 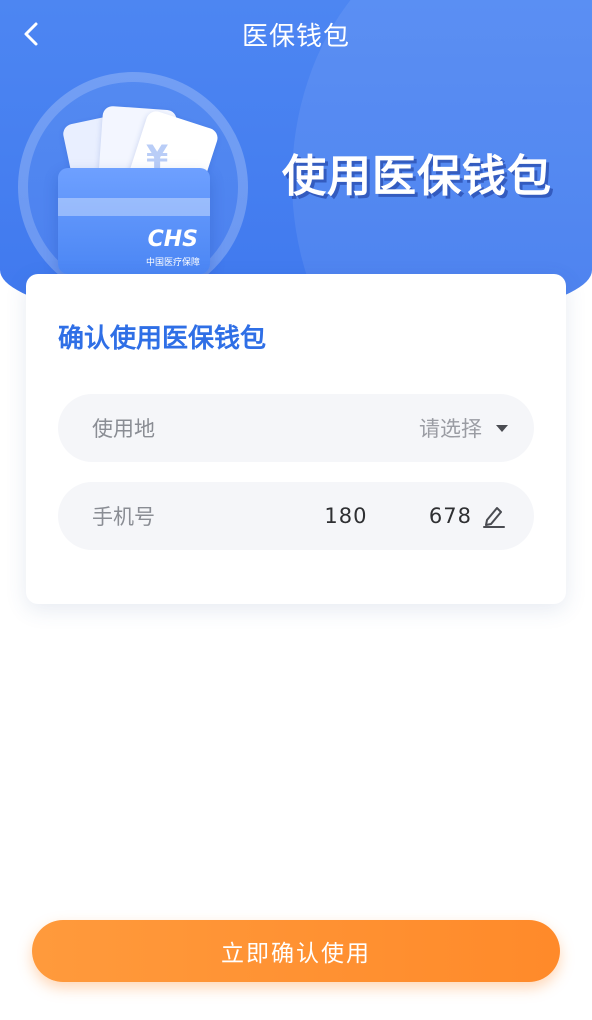 I want to click on panel-title: 确认使用医保钱包, so click(x=162, y=339).